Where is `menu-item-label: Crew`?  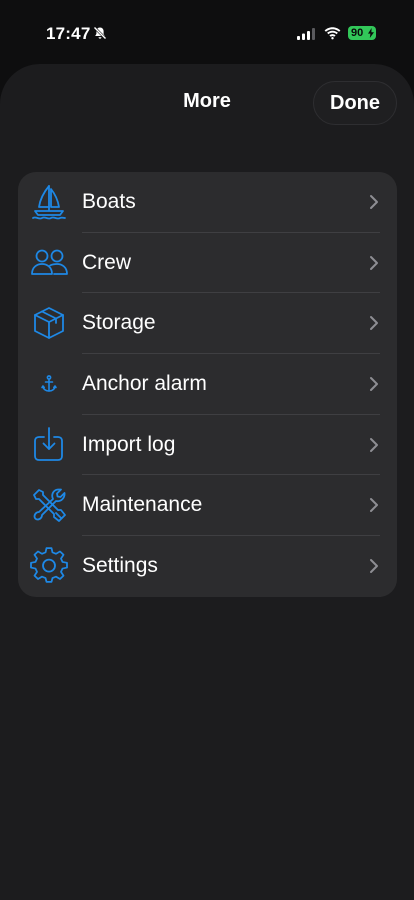 menu-item-label: Crew is located at coordinates (107, 262).